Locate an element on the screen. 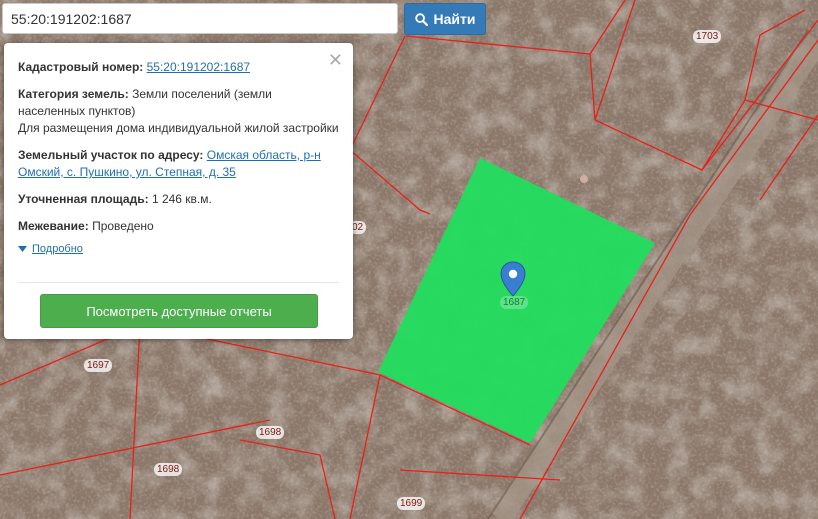 The height and width of the screenshot is (519, 818). survey-label: Межевание: is located at coordinates (53, 226).